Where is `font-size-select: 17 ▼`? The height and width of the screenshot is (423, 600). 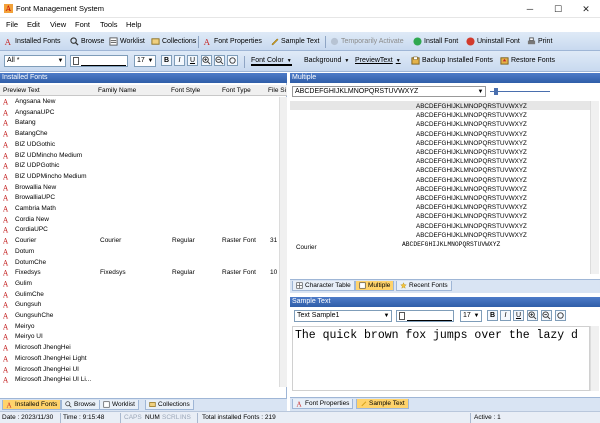
font-size-select: 17 ▼ is located at coordinates (145, 61).